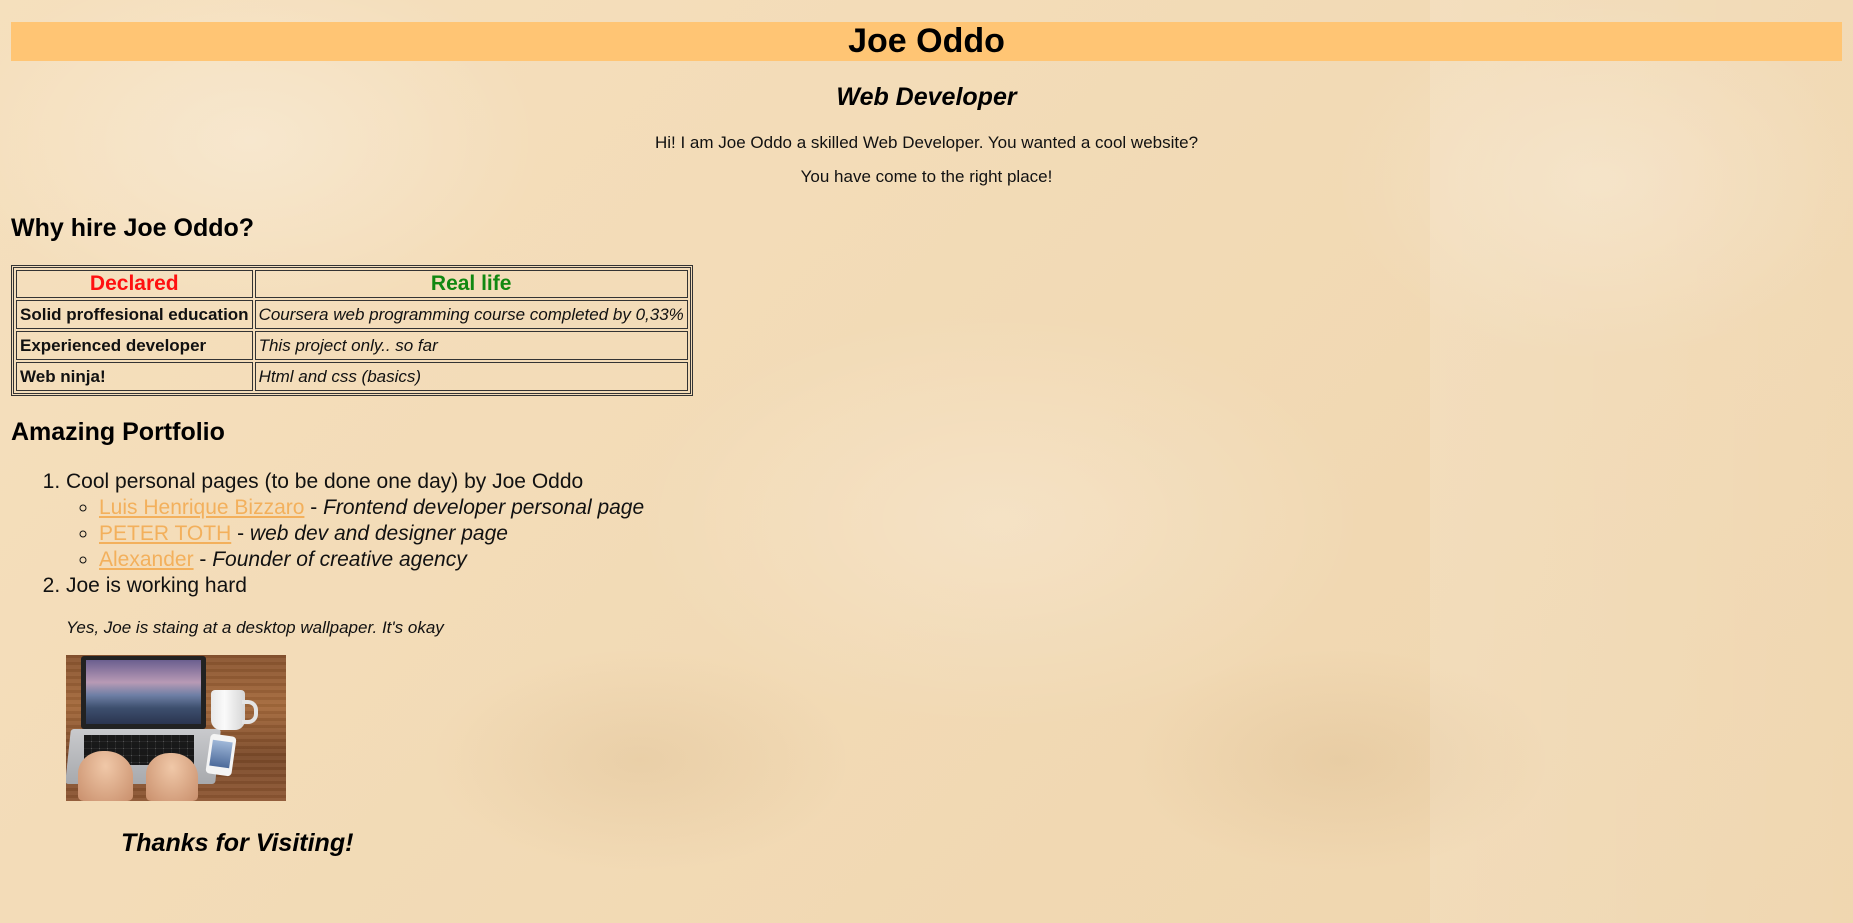  I want to click on header-bar: Joe Oddo, so click(926, 41).